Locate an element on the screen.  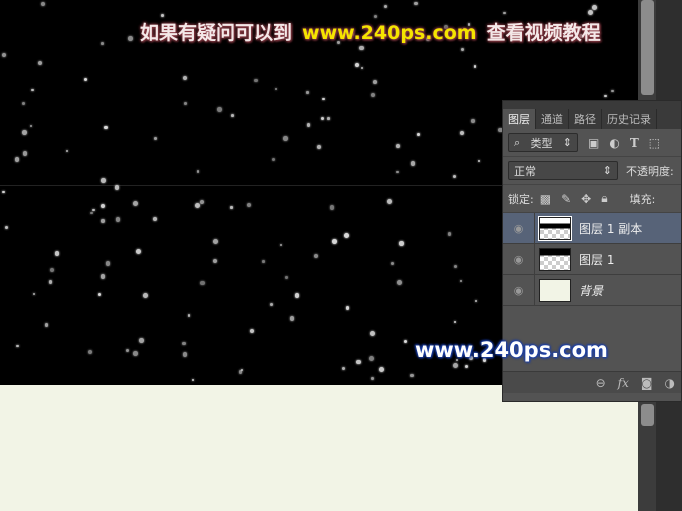
tab-layers: 图层 is located at coordinates (519, 119).